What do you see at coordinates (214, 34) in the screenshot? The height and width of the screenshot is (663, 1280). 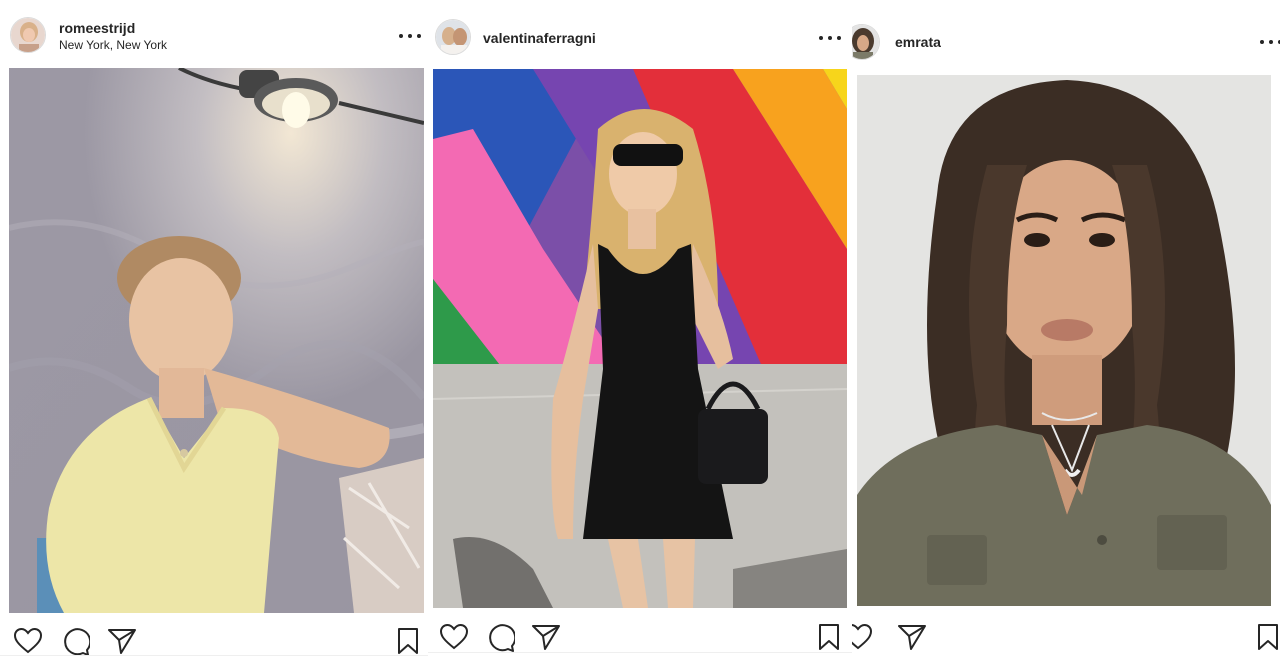 I see `post-header: romeestrijd New York, New York` at bounding box center [214, 34].